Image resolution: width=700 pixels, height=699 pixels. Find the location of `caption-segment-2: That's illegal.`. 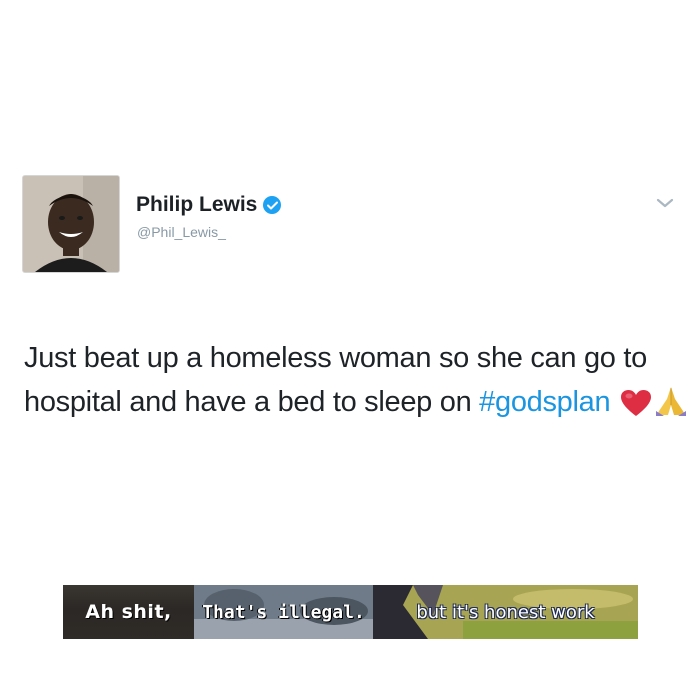

caption-segment-2: That's illegal. is located at coordinates (283, 612).